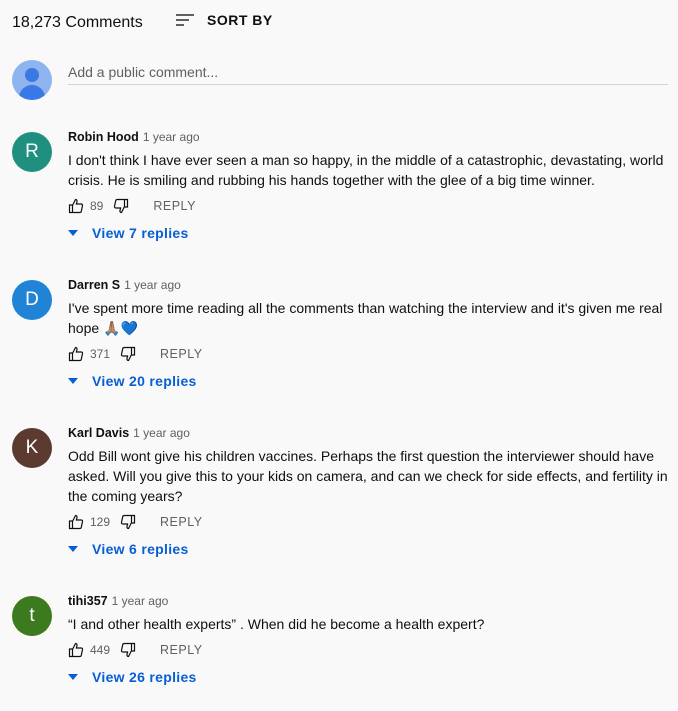  I want to click on avatar: K, so click(32, 448).